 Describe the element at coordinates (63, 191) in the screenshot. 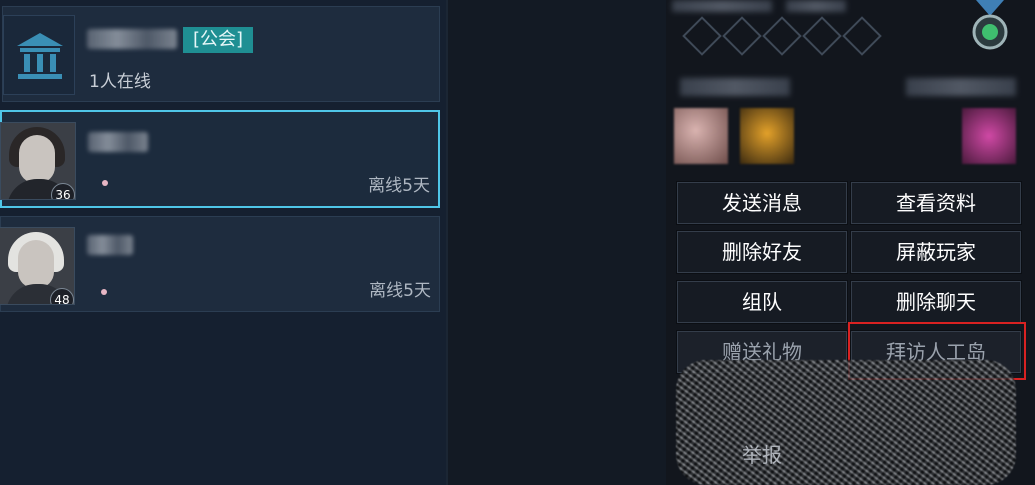

I see `level-badge: 36` at that location.